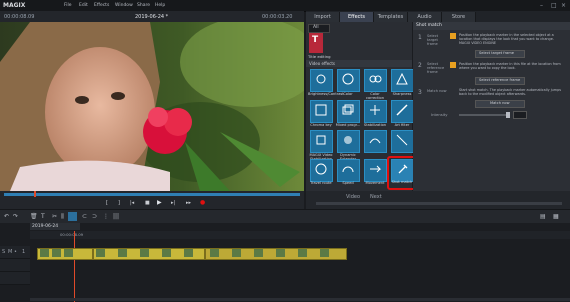  Describe the element at coordinates (321, 80) in the screenshot. I see `brightness-contrast-tile` at that location.